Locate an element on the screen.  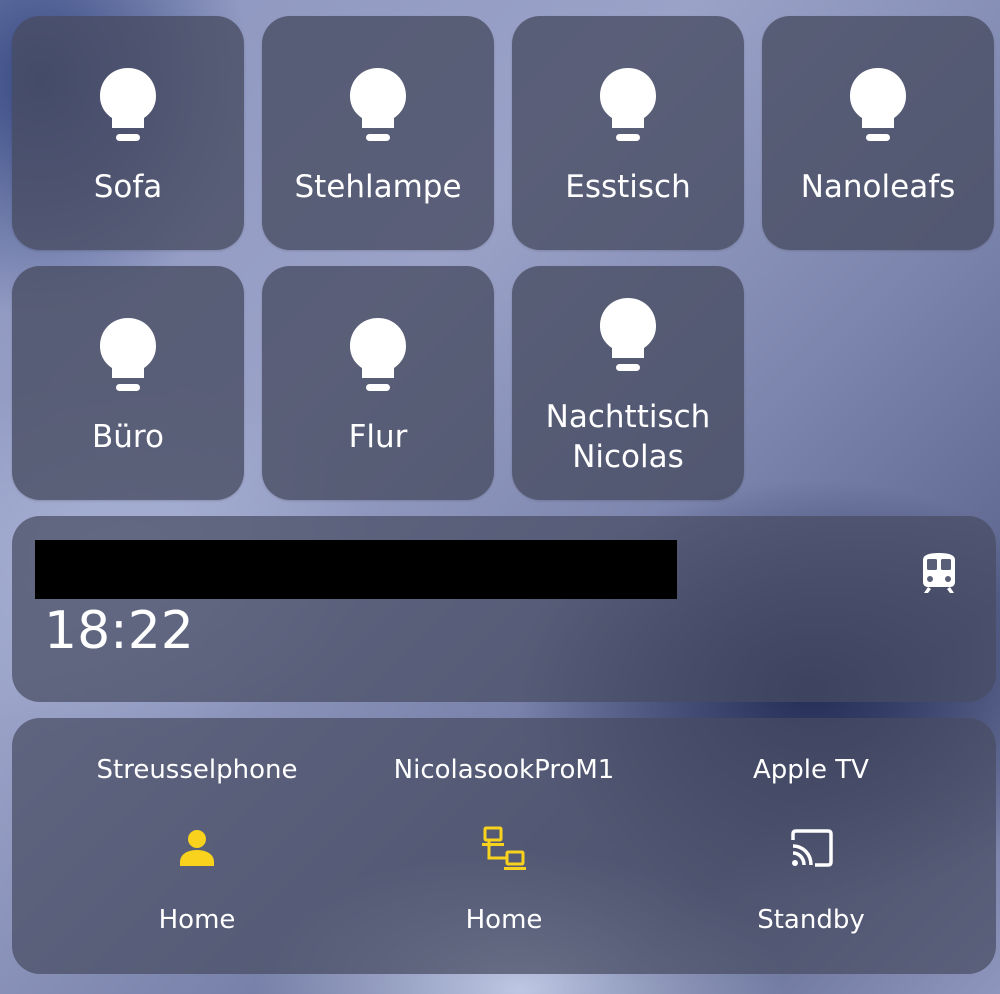
light-tile-flur: Flur is located at coordinates (378, 383).